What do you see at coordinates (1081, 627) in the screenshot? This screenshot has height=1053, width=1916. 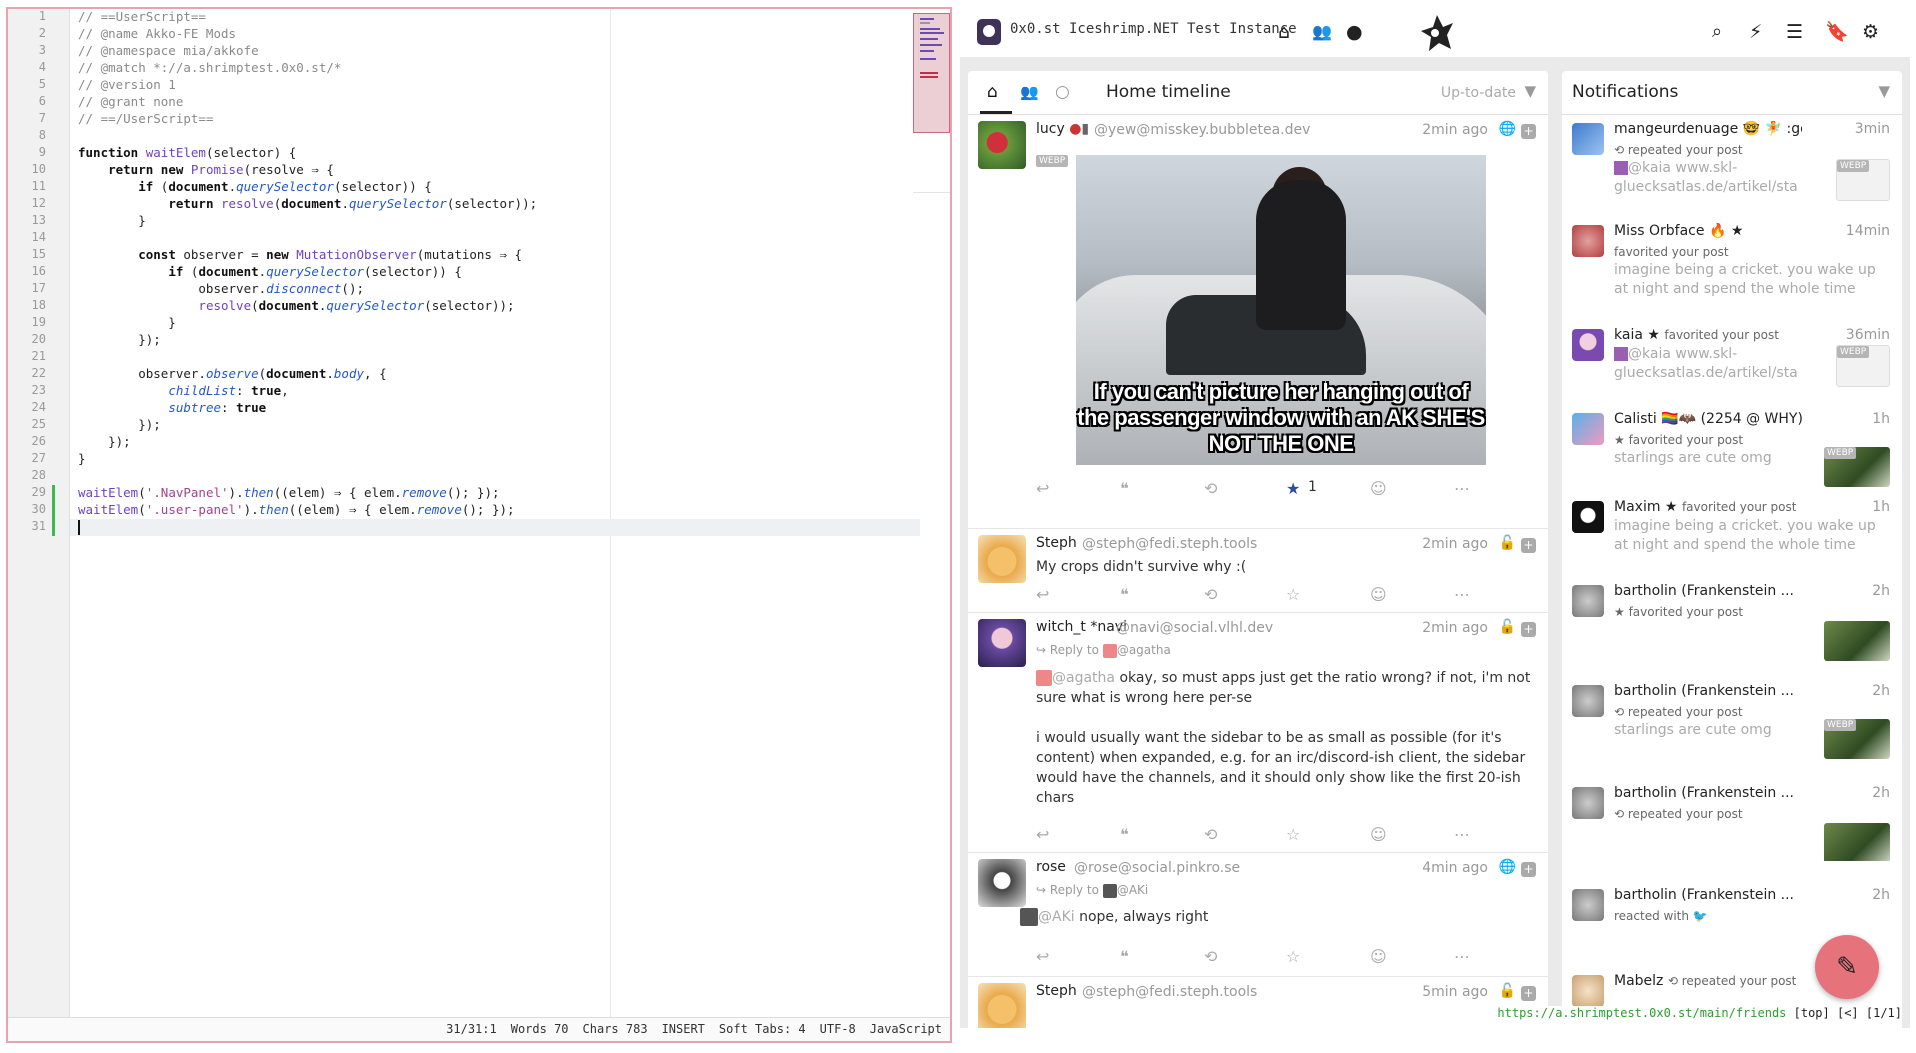 I see `post-author: witch_t *navi` at bounding box center [1081, 627].